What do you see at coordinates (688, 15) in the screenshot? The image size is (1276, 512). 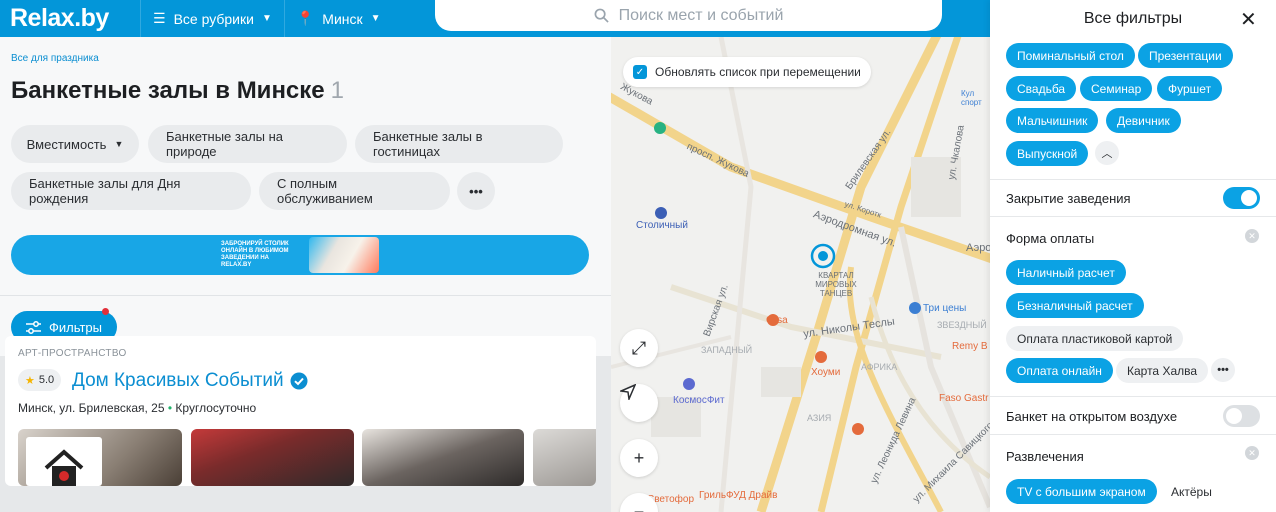 I see `search-input: Поиск мест и событий` at bounding box center [688, 15].